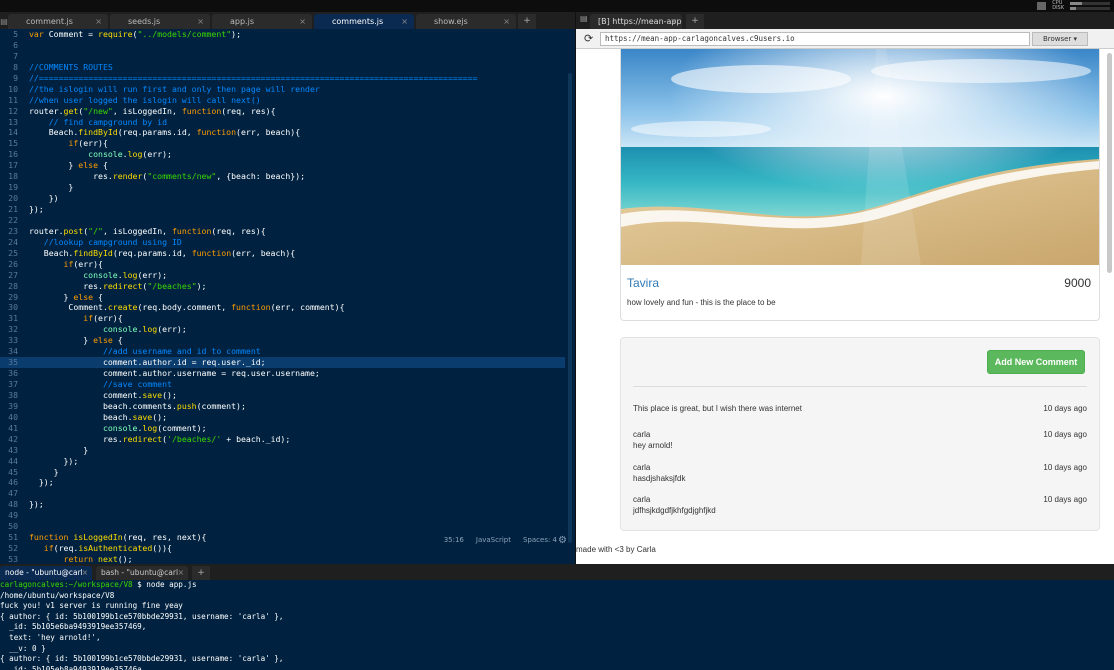 The image size is (1114, 670). I want to click on code-text: res.redirect("/beaches");, so click(117, 286).